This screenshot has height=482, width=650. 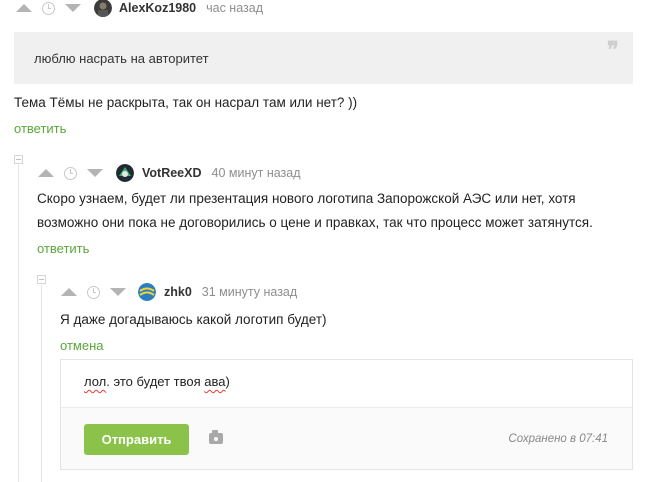 What do you see at coordinates (136, 439) in the screenshot?
I see `submit-button: Отправить` at bounding box center [136, 439].